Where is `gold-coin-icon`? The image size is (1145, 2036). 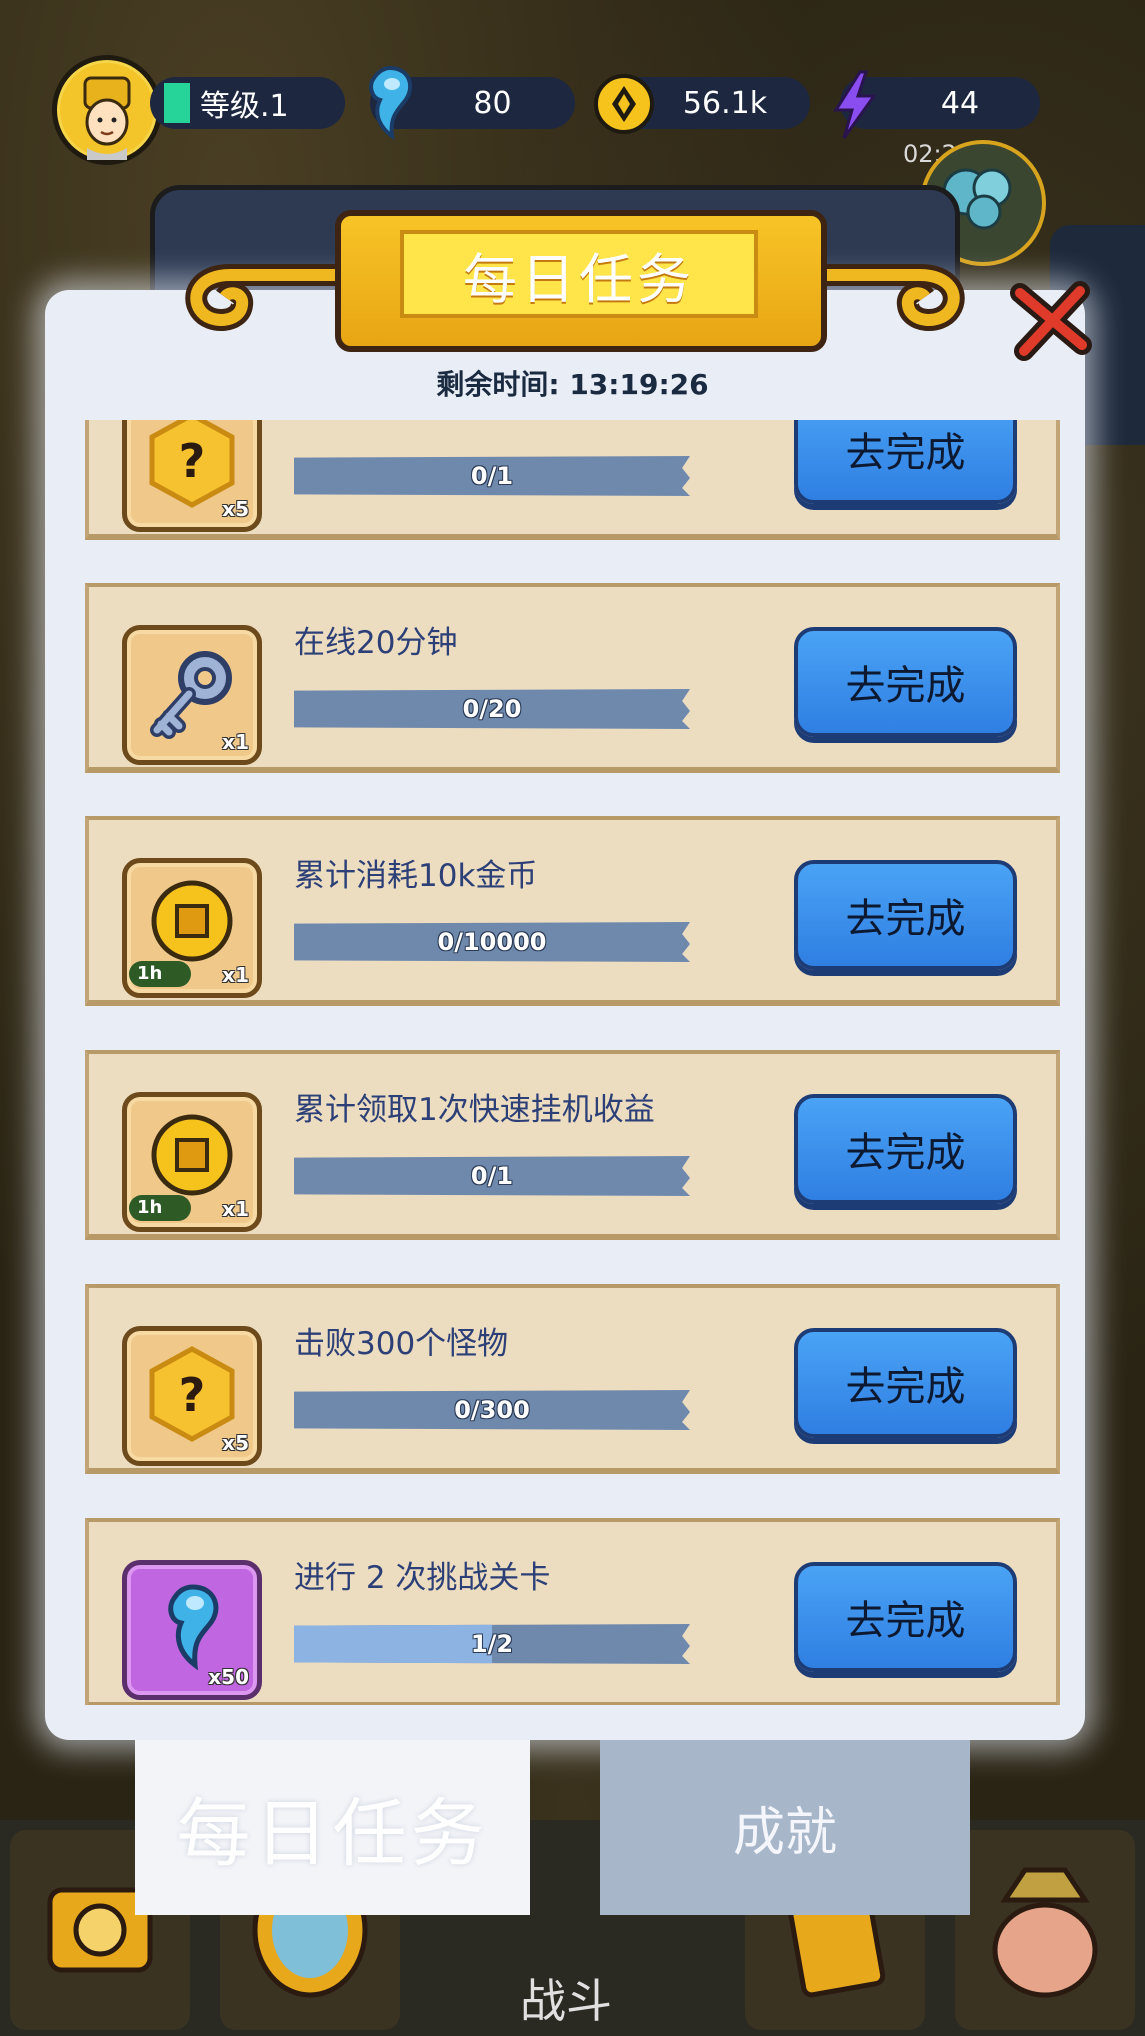 gold-coin-icon is located at coordinates (624, 104).